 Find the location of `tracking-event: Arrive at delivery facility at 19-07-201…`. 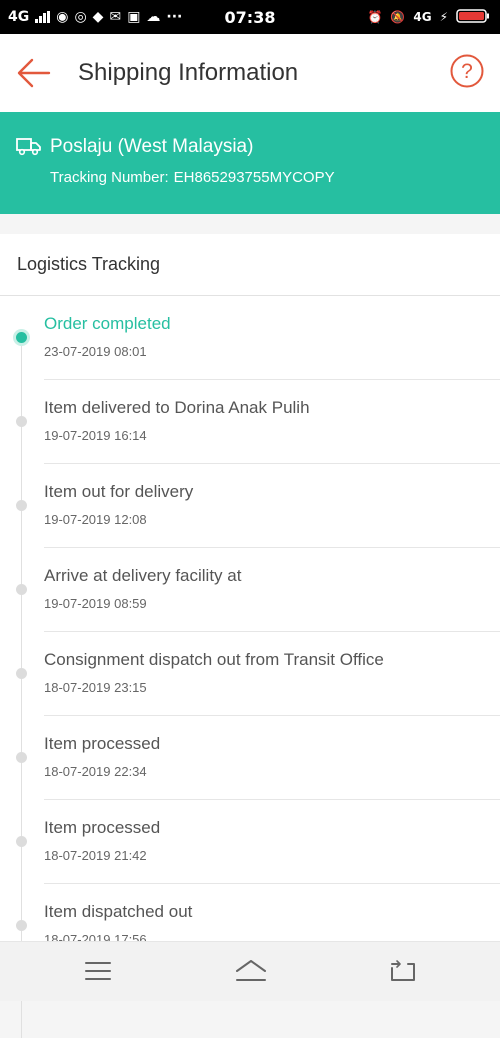

tracking-event: Arrive at delivery facility at 19-07-201… is located at coordinates (250, 590).